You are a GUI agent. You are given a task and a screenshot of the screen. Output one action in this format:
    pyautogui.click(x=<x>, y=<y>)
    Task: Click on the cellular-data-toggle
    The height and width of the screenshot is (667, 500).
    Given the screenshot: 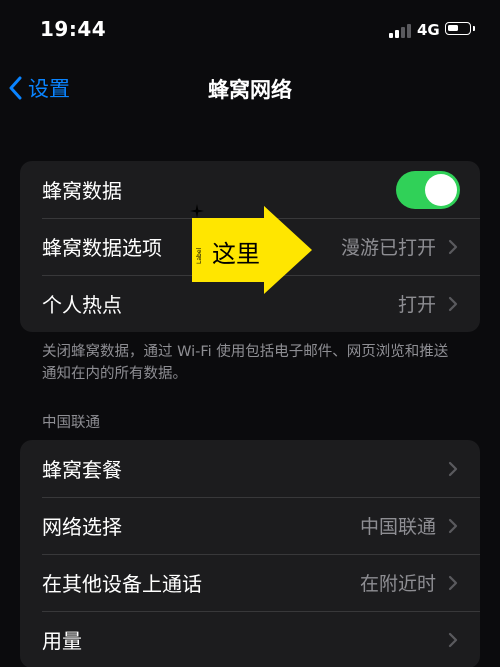 What is the action you would take?
    pyautogui.click(x=428, y=189)
    